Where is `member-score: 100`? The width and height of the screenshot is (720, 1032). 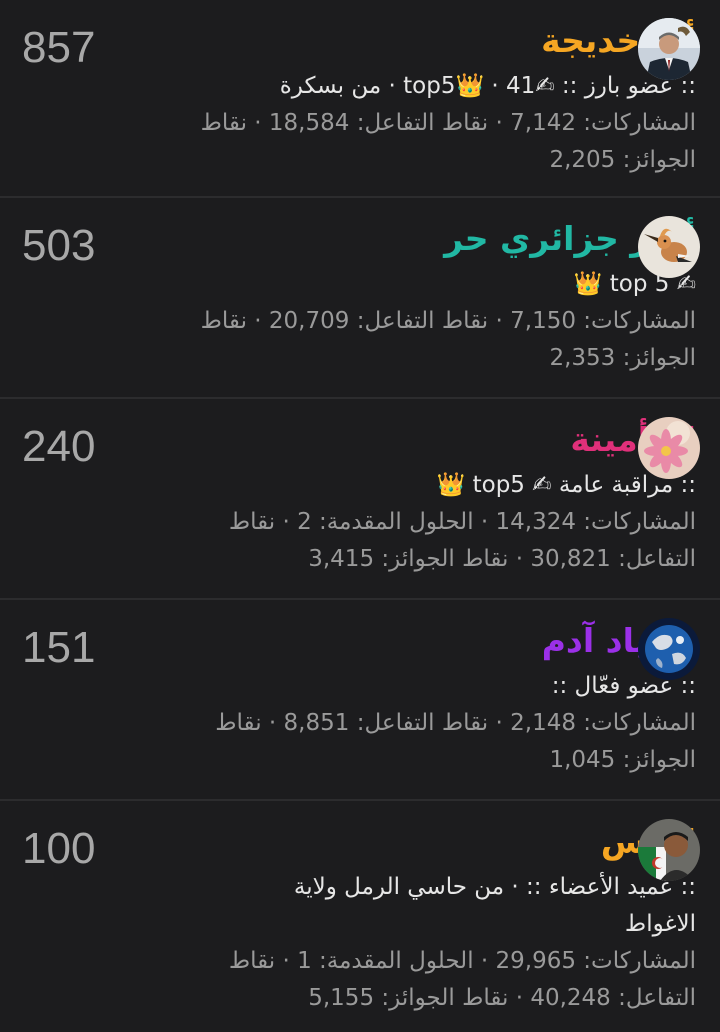 member-score: 100 is located at coordinates (59, 848).